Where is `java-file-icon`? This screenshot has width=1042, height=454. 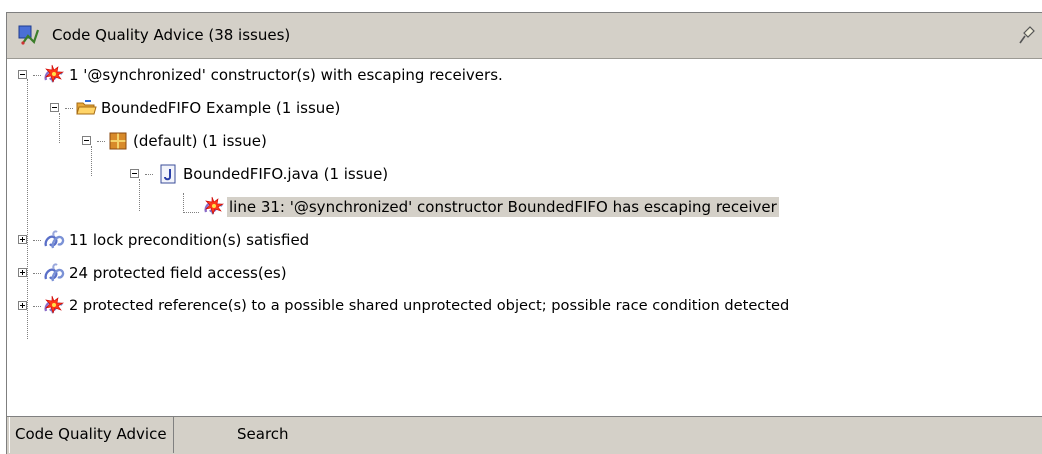 java-file-icon is located at coordinates (168, 174).